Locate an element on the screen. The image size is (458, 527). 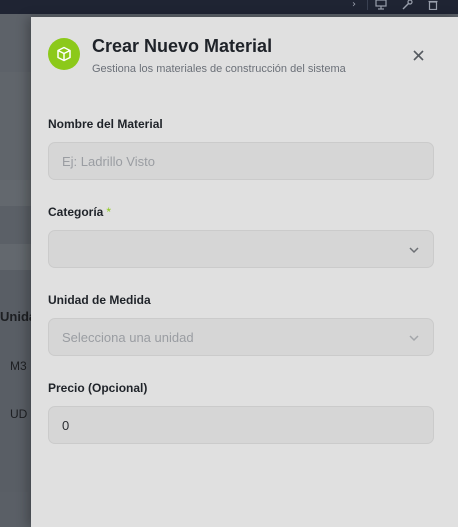
unit-placeholder: Selecciona una unidad is located at coordinates (128, 337).